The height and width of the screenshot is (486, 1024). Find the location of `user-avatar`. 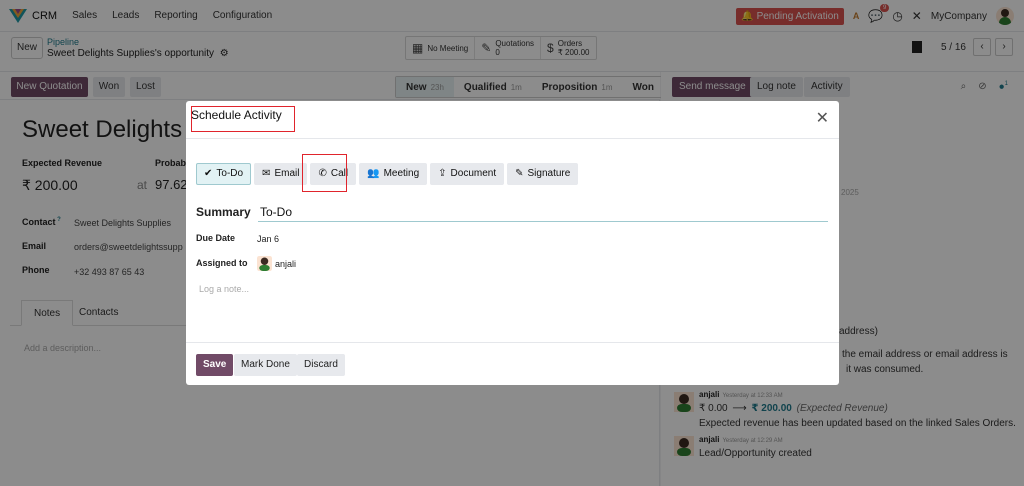

user-avatar is located at coordinates (264, 263).